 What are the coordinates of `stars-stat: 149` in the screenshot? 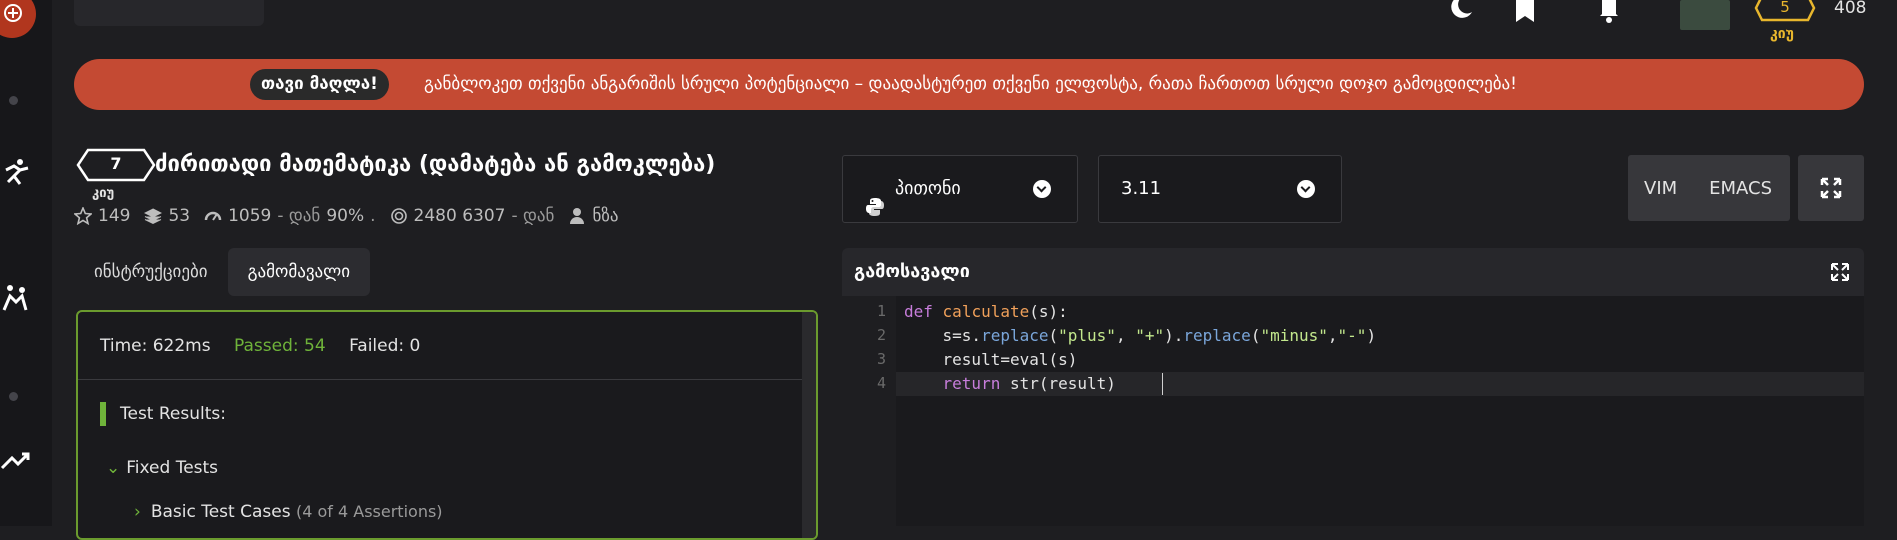 It's located at (102, 216).